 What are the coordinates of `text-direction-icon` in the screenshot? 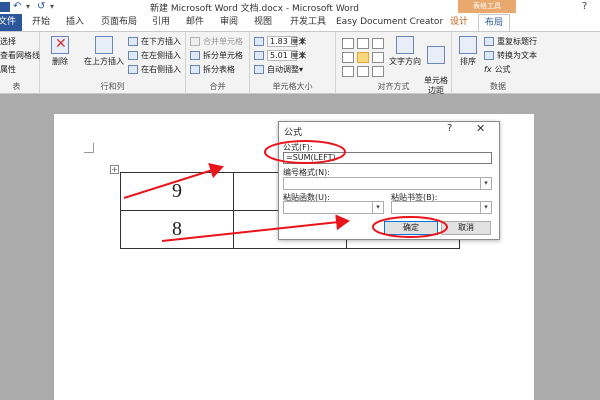 It's located at (405, 45).